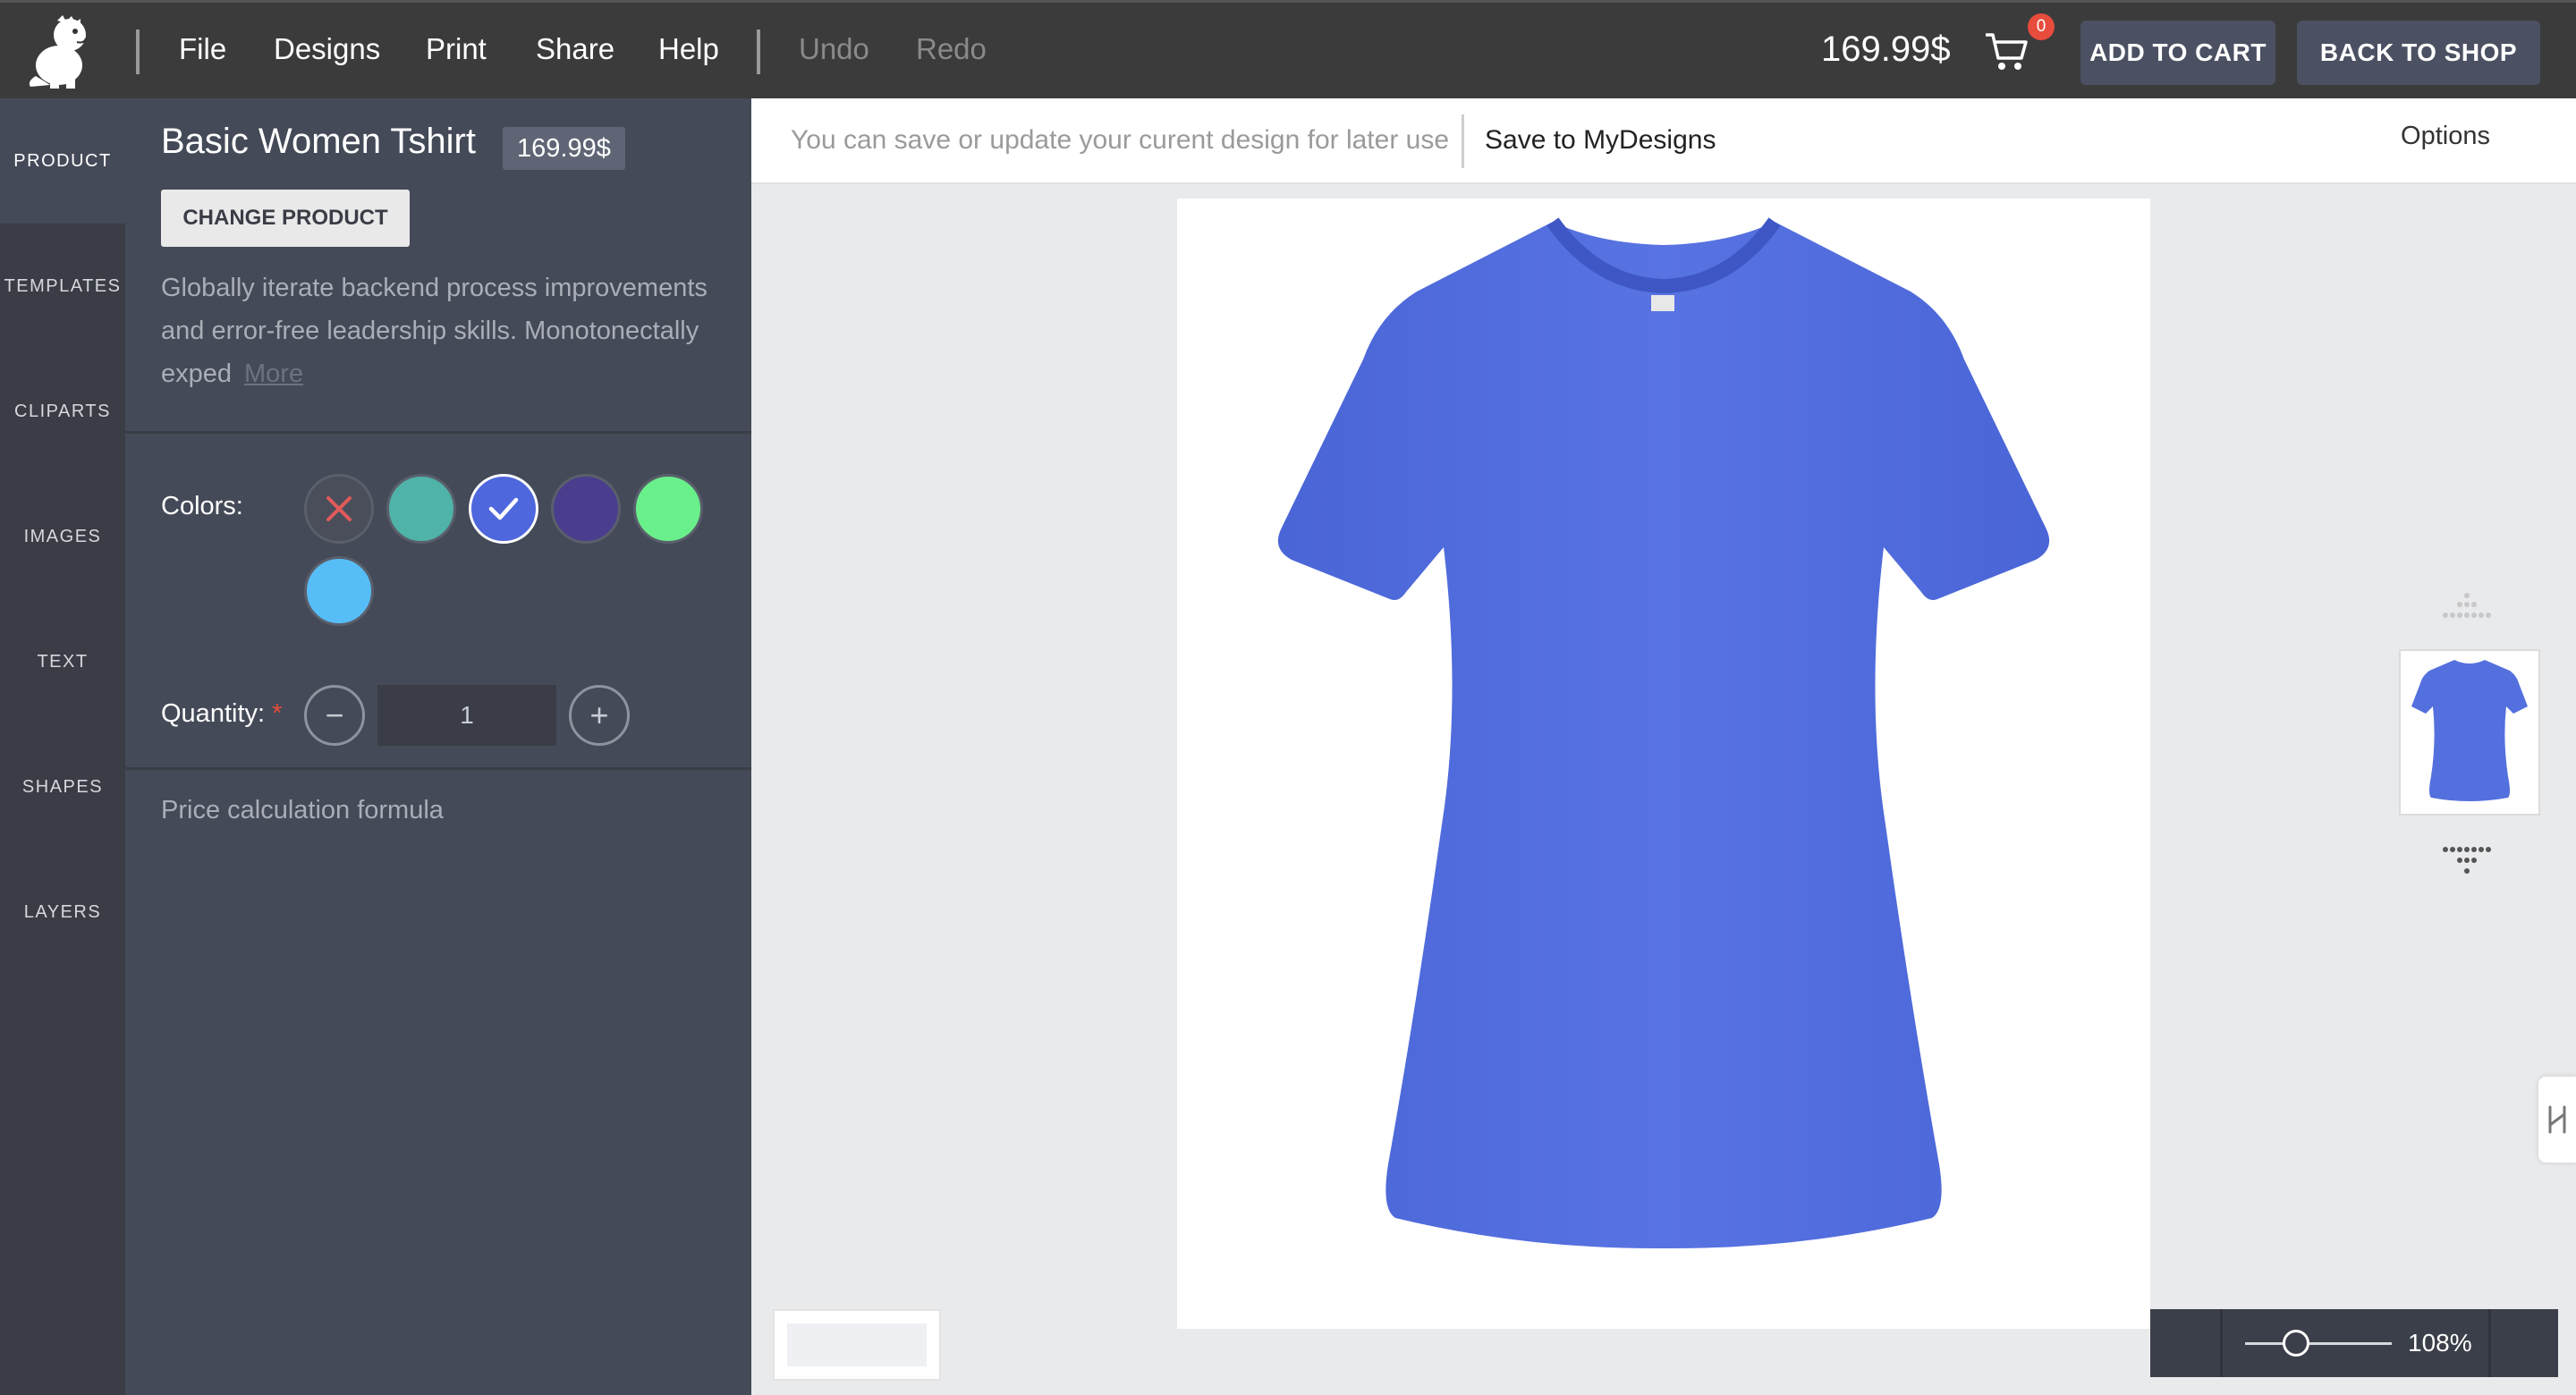 The image size is (2576, 1395). I want to click on quantity-decrement-button: −, so click(334, 715).